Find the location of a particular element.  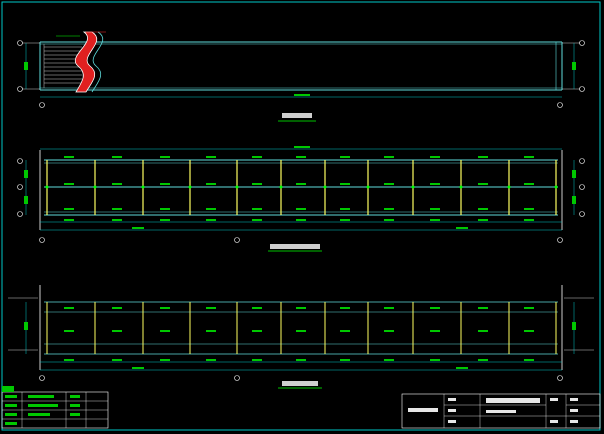

stair-icon is located at coordinates (73, 62).